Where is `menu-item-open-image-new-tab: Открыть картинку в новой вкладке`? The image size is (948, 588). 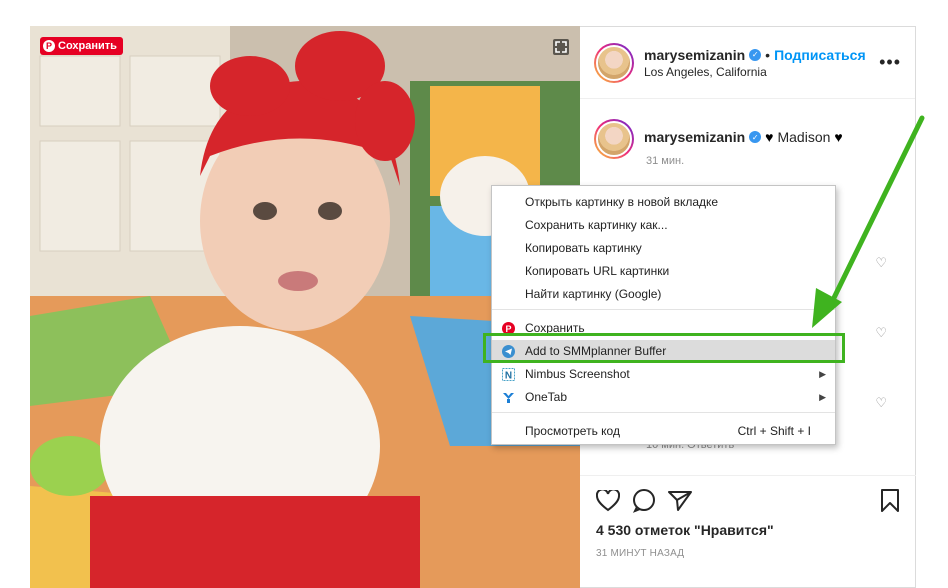
menu-item-open-image-new-tab: Открыть картинку в новой вкладке is located at coordinates (663, 202).